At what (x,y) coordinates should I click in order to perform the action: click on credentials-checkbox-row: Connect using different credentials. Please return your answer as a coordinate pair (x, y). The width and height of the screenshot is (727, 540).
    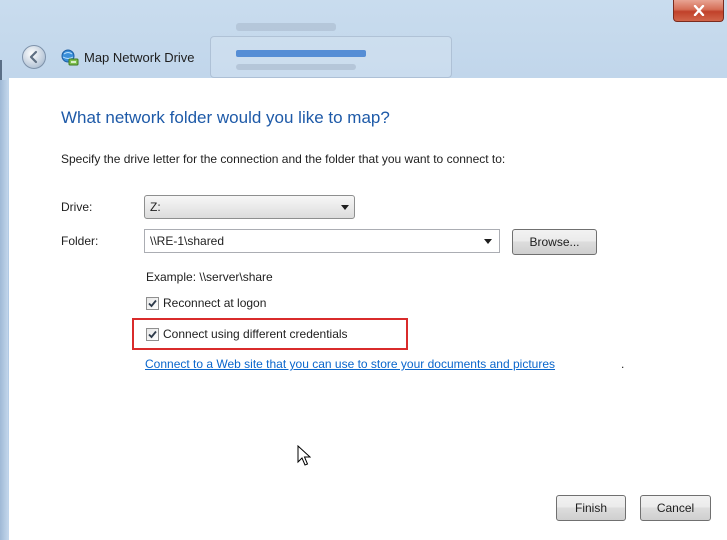
    Looking at the image, I should click on (276, 335).